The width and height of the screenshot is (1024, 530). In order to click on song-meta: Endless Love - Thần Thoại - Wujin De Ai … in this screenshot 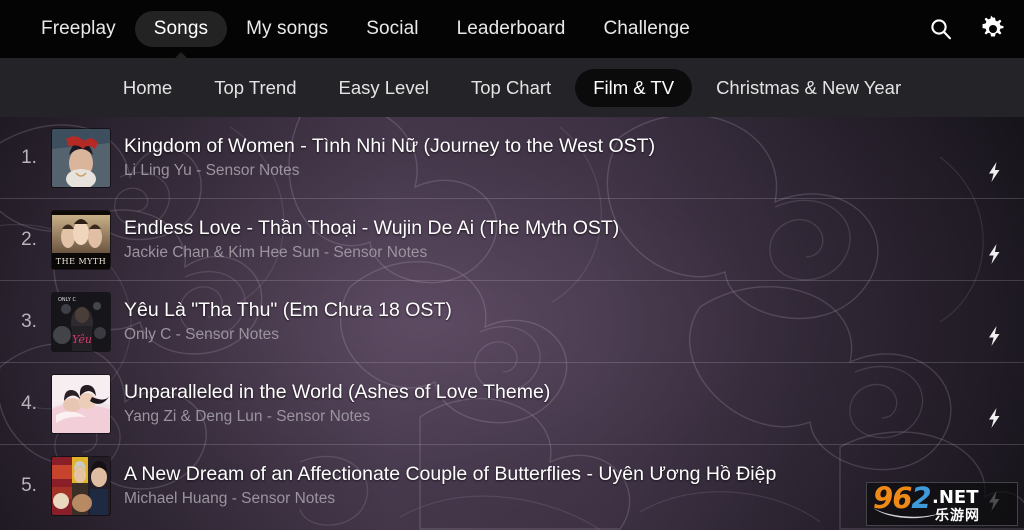, I will do `click(574, 240)`.